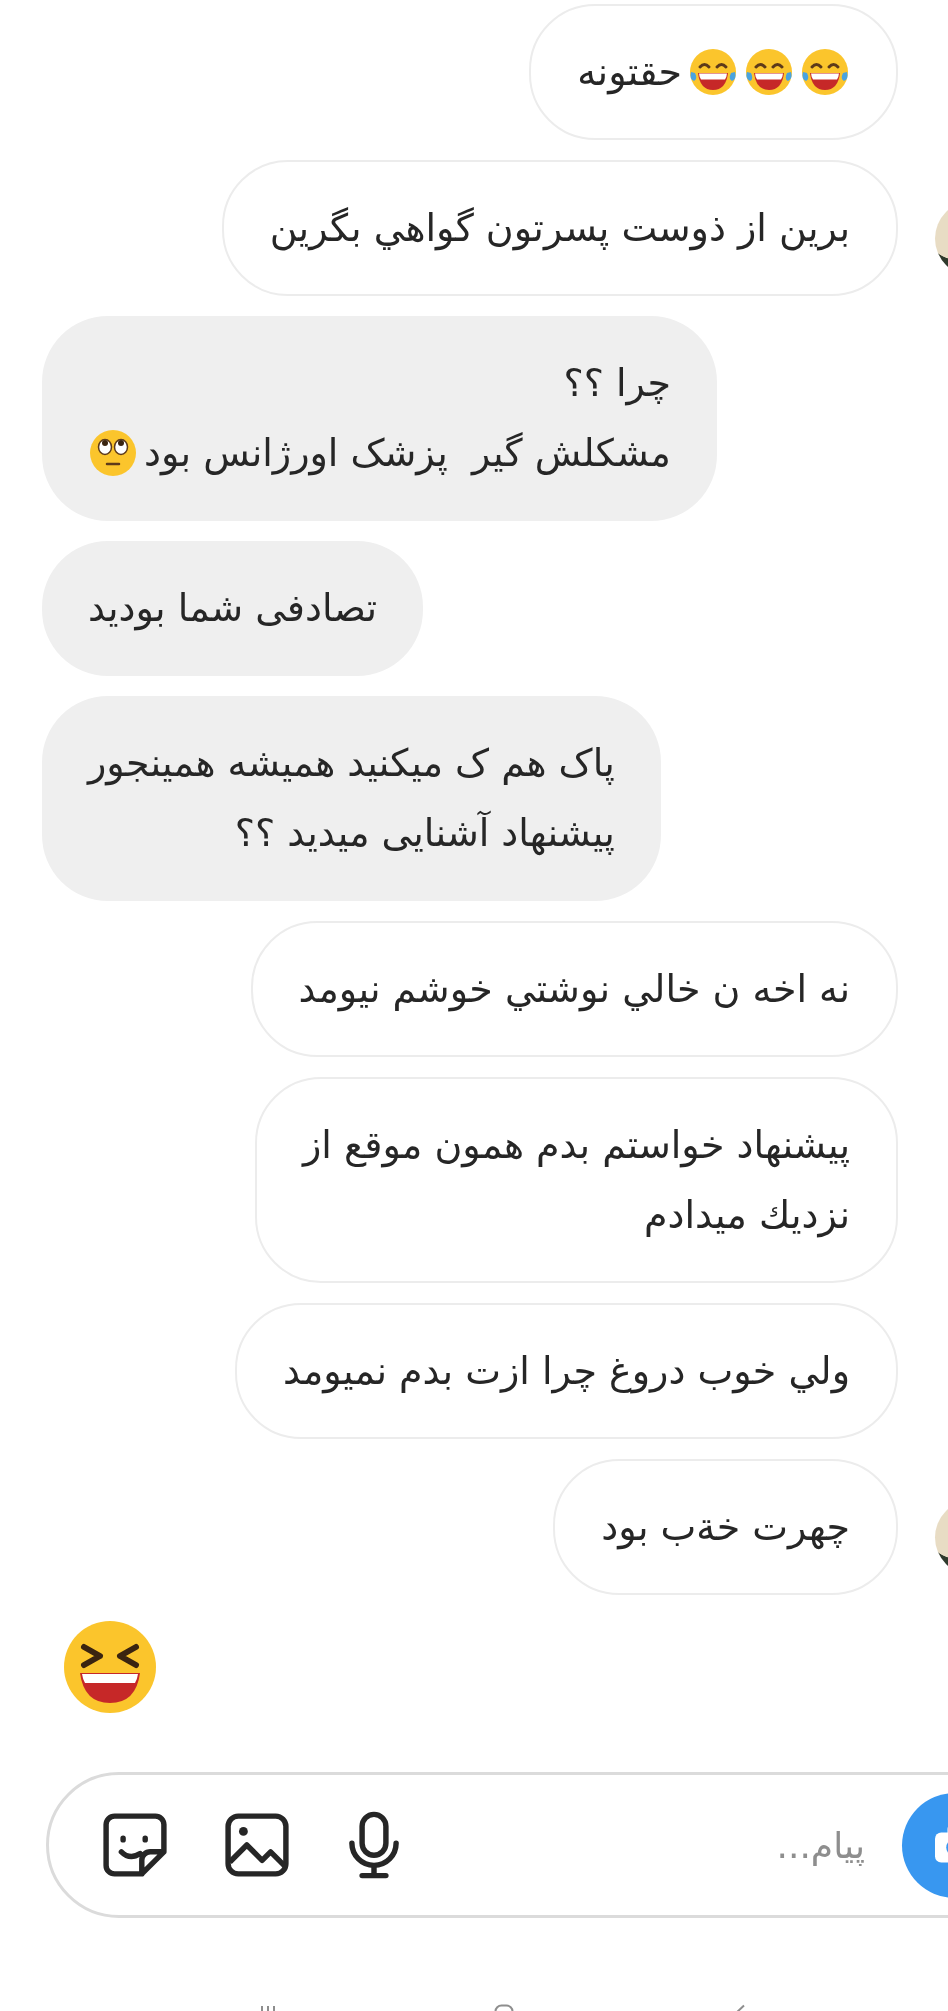 Image resolution: width=948 pixels, height=2011 pixels. What do you see at coordinates (629, 73) in the screenshot?
I see `message-text: حقتونه` at bounding box center [629, 73].